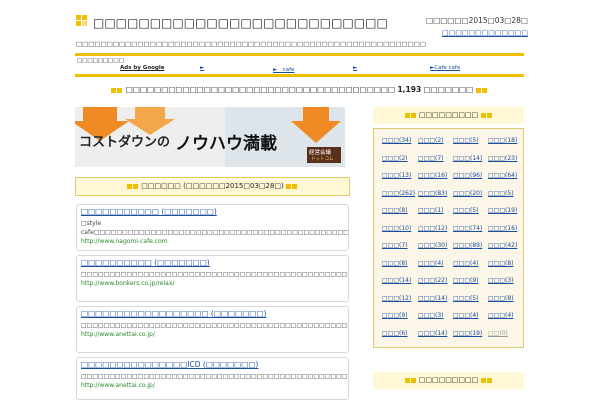 The height and width of the screenshot is (400, 600). What do you see at coordinates (467, 175) in the screenshot?
I see `category-tag-link: □□□(96)` at bounding box center [467, 175].